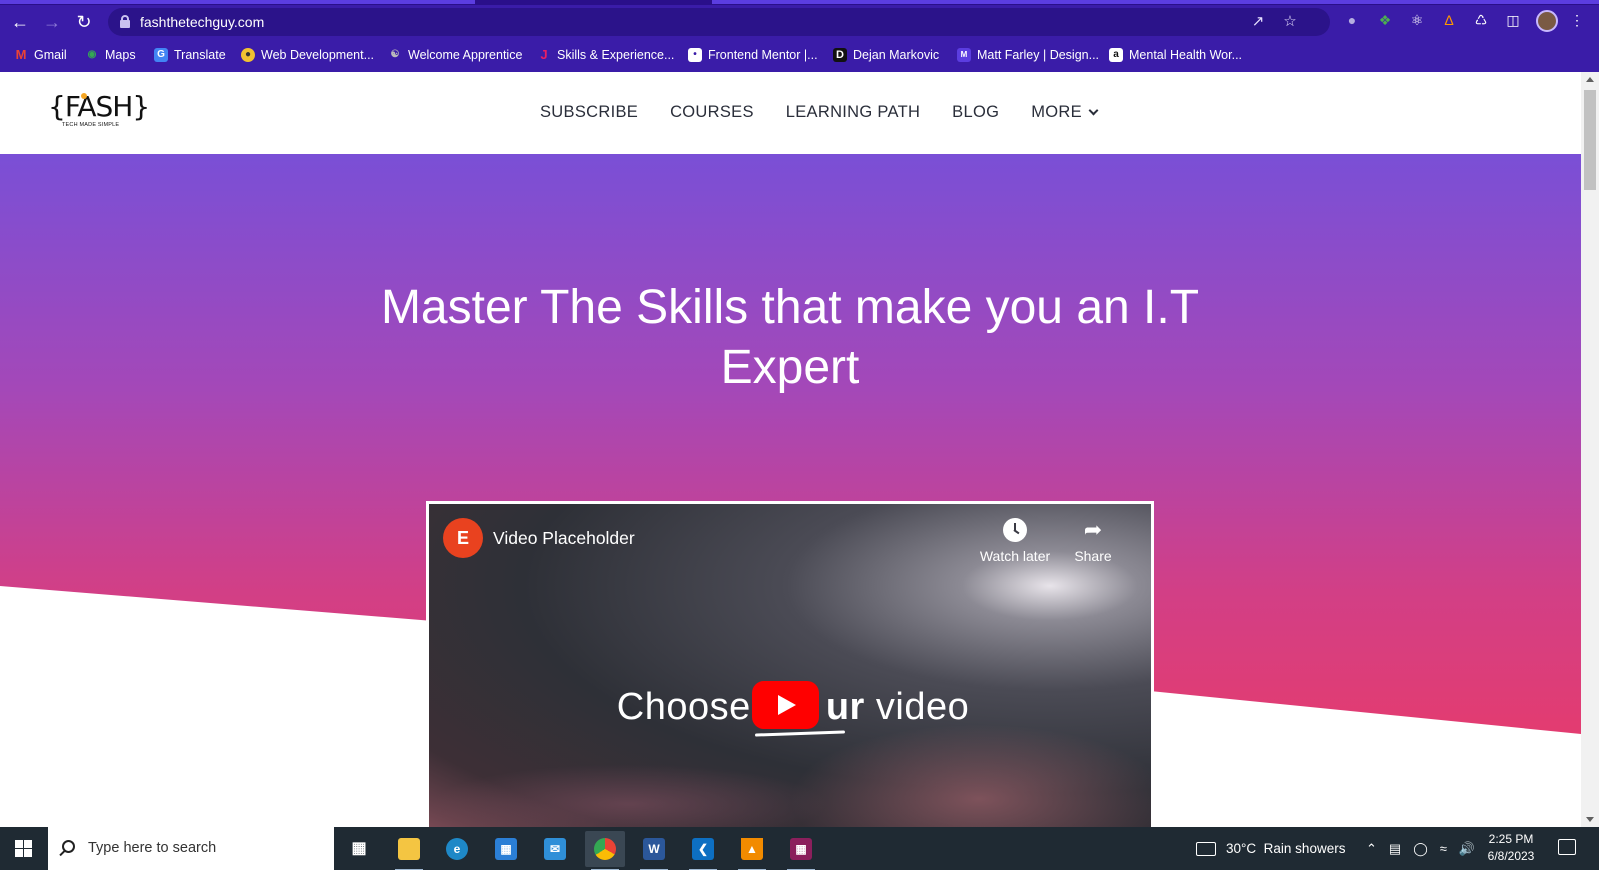 This screenshot has height=870, width=1599. I want to click on bookmark-welcome-apprentice: ☯ Welcome Apprentice, so click(455, 55).